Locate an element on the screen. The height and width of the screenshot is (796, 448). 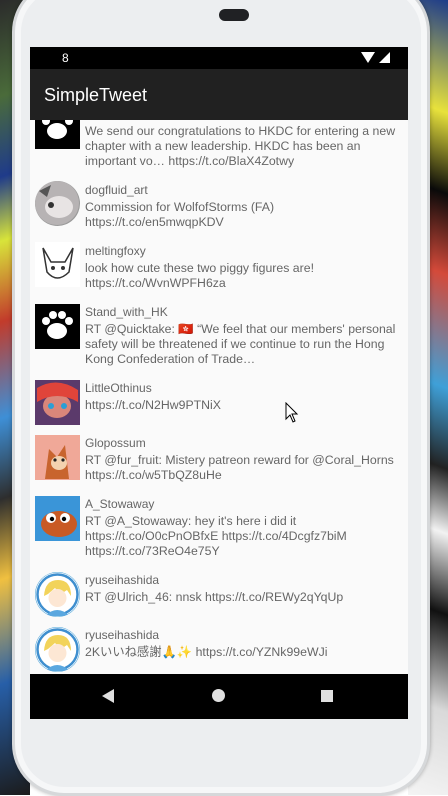
tweet-username: Stand_with_HK is located at coordinates (126, 312).